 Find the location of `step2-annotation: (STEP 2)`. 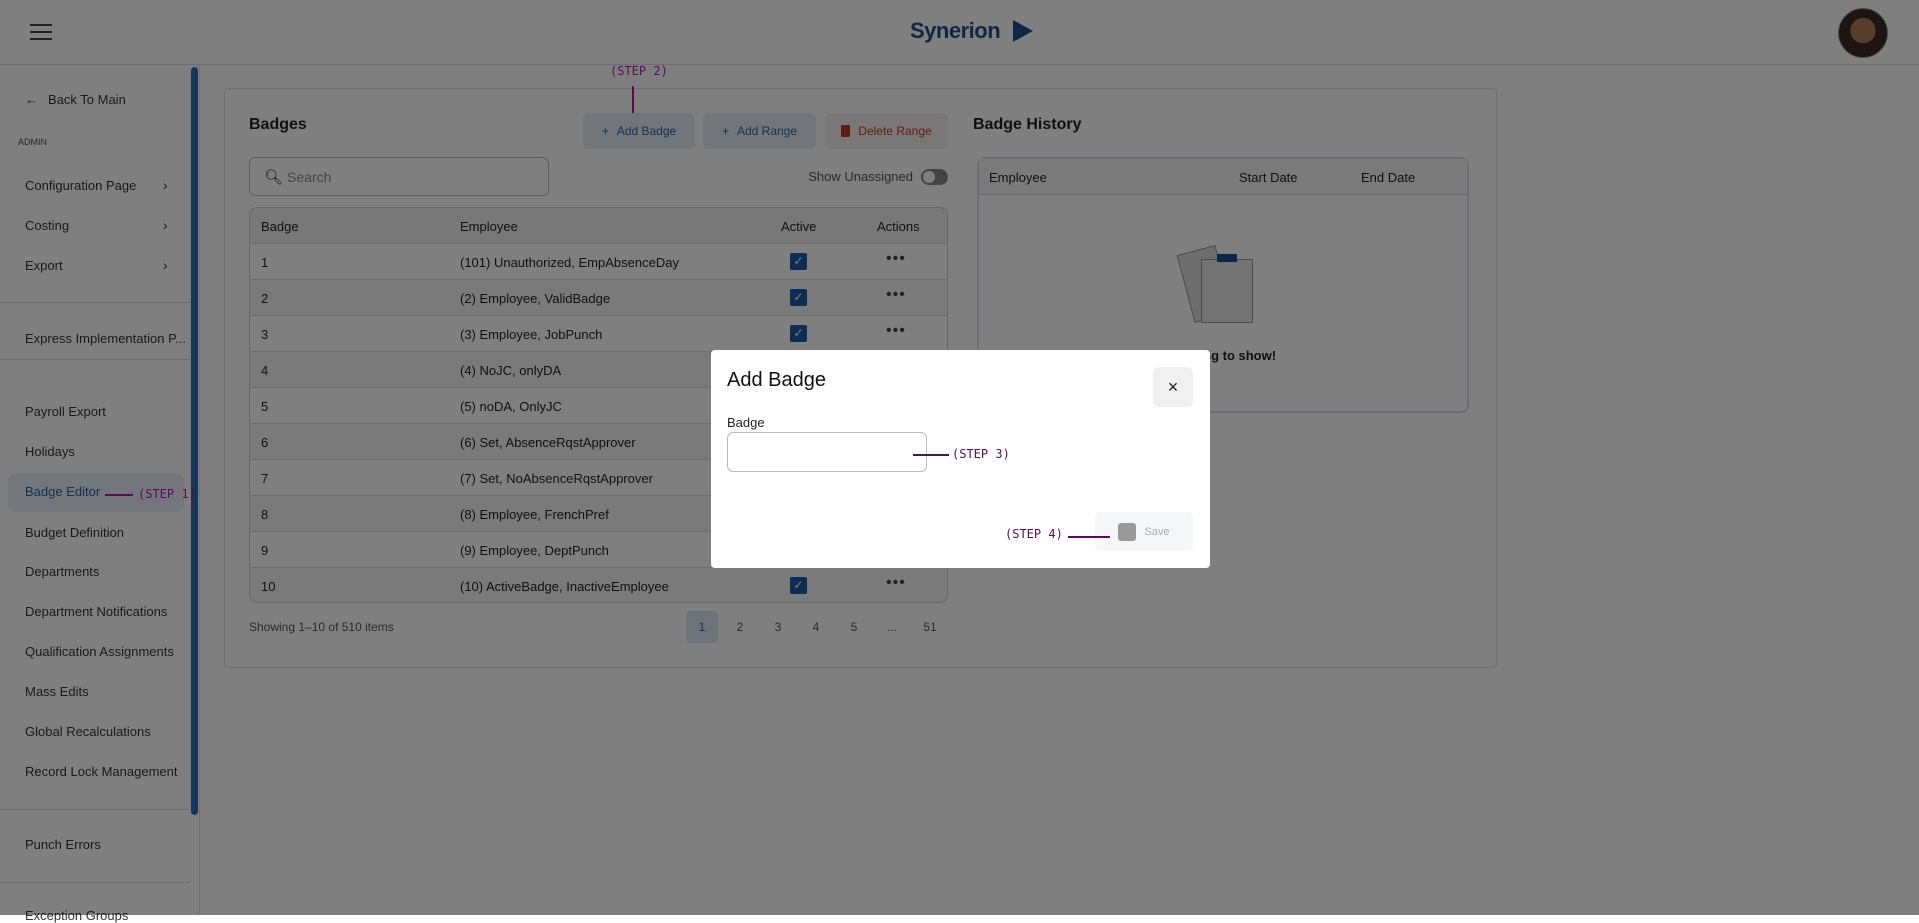

step2-annotation: (STEP 2) is located at coordinates (639, 71).